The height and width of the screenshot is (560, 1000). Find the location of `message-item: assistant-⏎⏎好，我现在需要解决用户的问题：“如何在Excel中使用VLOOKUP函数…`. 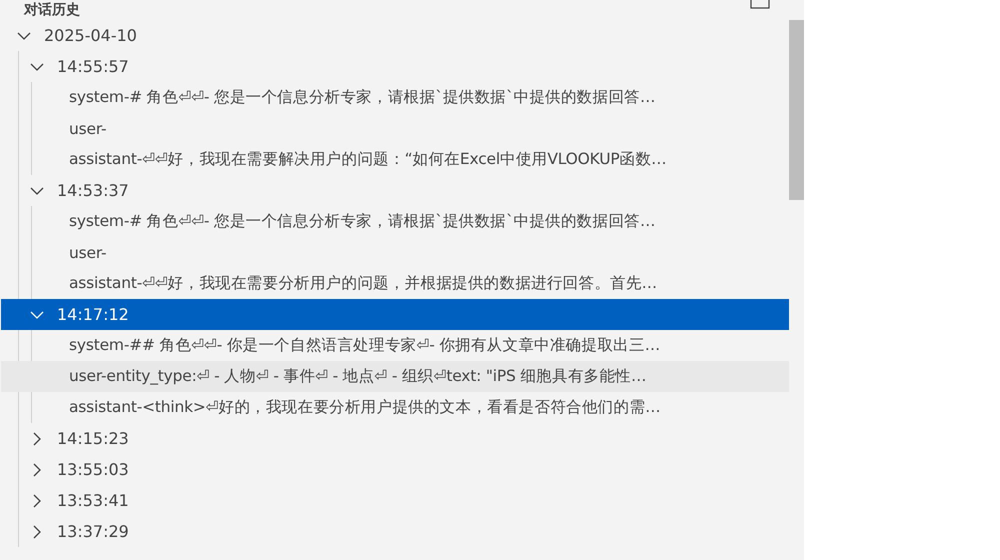

message-item: assistant-⏎⏎好，我现在需要解决用户的问题：“如何在Excel中使用VLOOKUP函数… is located at coordinates (395, 159).